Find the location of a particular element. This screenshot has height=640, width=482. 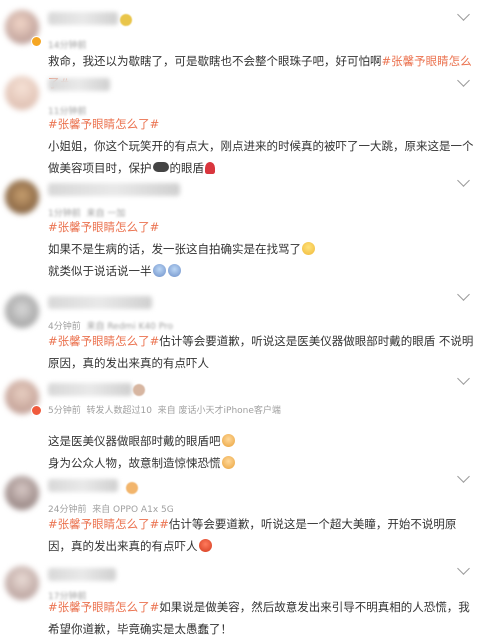

rose-emoji-icon is located at coordinates (210, 168).